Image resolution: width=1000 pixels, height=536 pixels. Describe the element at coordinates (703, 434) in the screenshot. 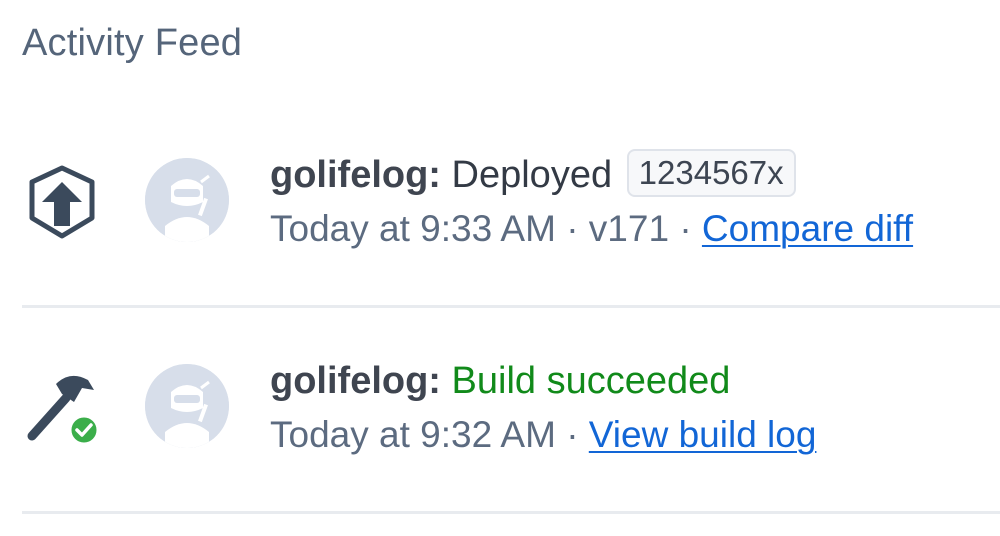

I see `view-build-log-link: View build log` at that location.